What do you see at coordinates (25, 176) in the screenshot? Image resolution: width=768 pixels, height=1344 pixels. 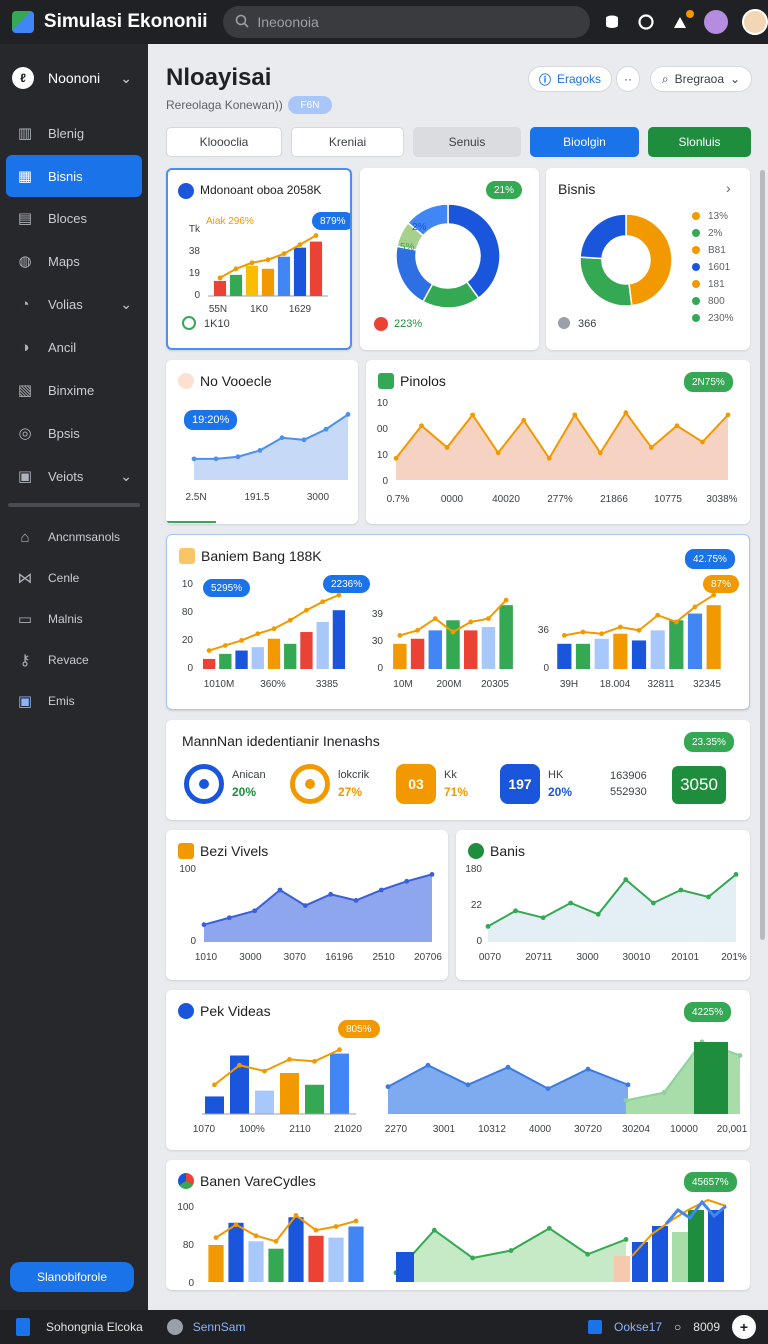 I see `grid-icon: ▦` at bounding box center [25, 176].